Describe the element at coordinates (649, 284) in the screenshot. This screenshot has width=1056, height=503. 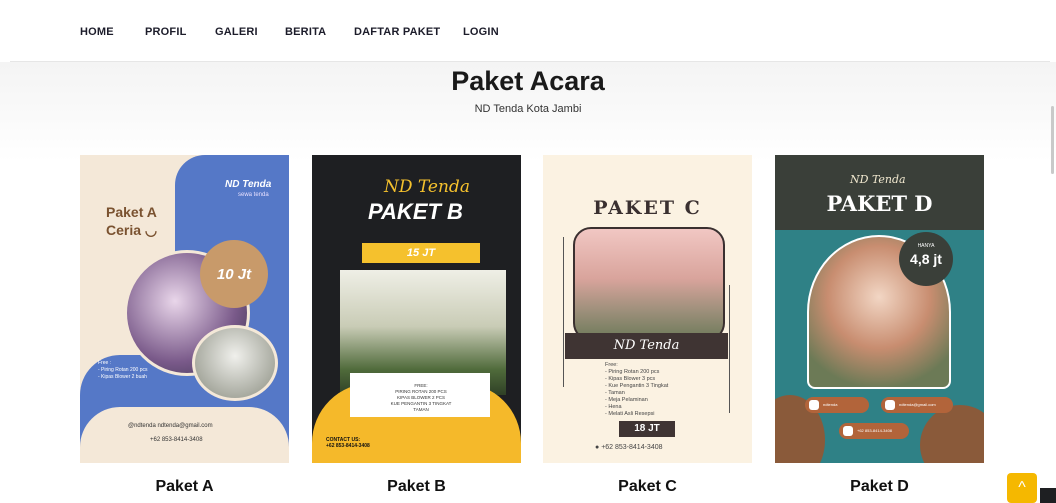
I see `poster-c-photo` at that location.